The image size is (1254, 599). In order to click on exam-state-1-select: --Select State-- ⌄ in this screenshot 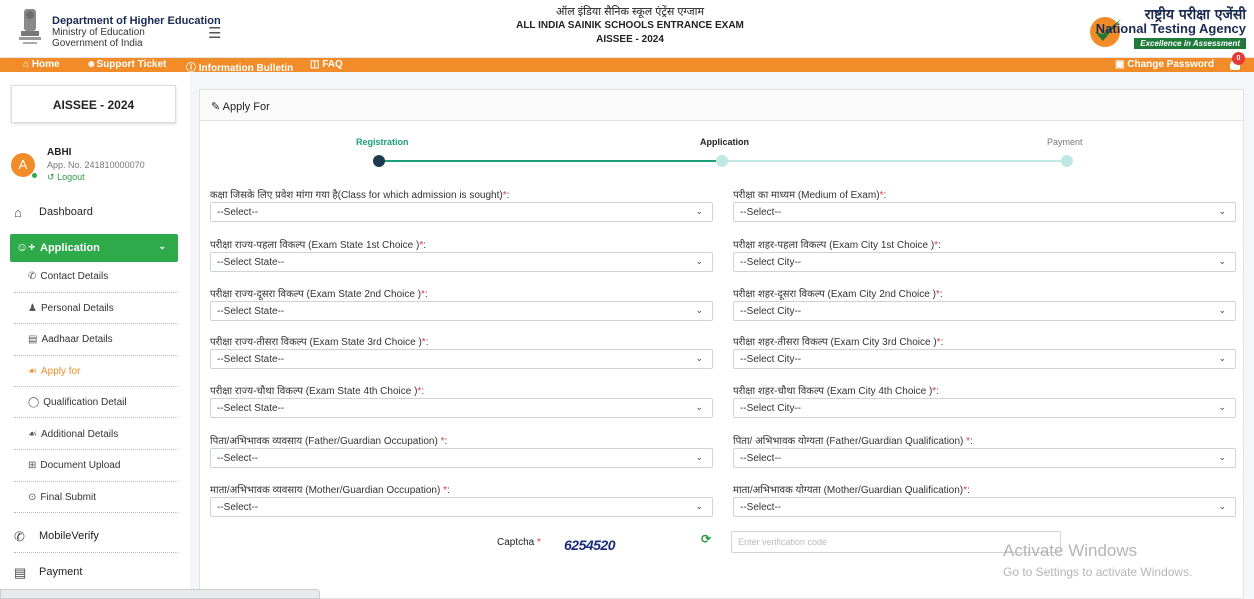, I will do `click(461, 262)`.